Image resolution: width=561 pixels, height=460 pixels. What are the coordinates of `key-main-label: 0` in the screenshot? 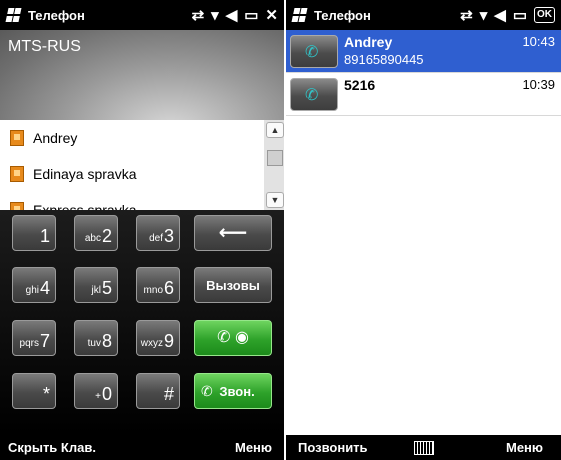 It's located at (106, 394).